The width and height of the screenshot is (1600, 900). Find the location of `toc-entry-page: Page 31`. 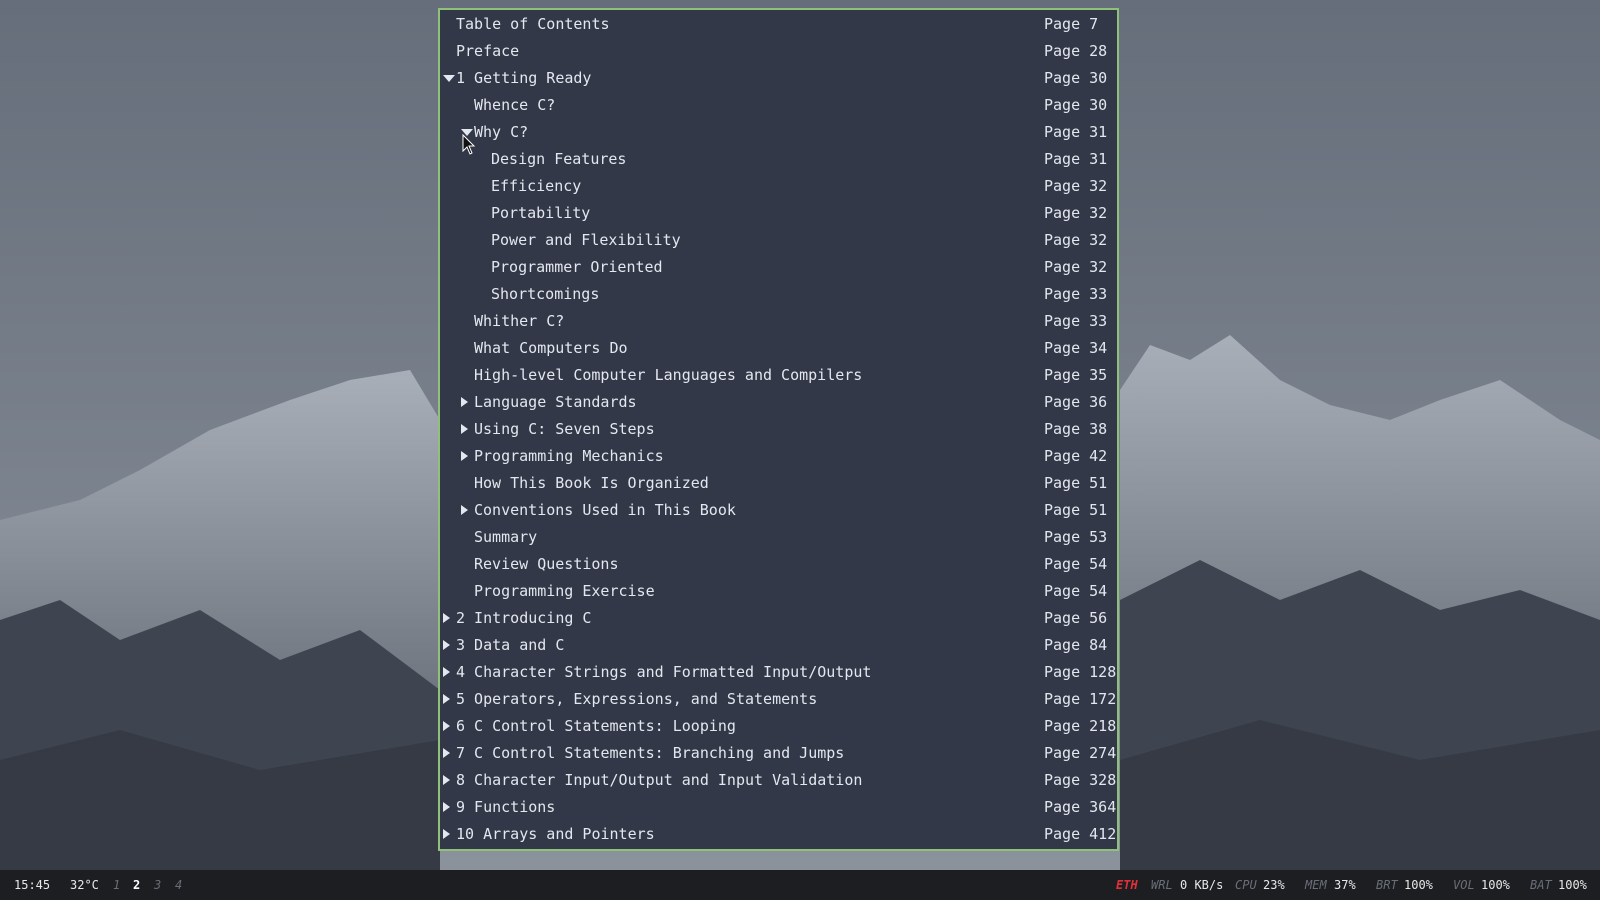

toc-entry-page: Page 31 is located at coordinates (1076, 159).